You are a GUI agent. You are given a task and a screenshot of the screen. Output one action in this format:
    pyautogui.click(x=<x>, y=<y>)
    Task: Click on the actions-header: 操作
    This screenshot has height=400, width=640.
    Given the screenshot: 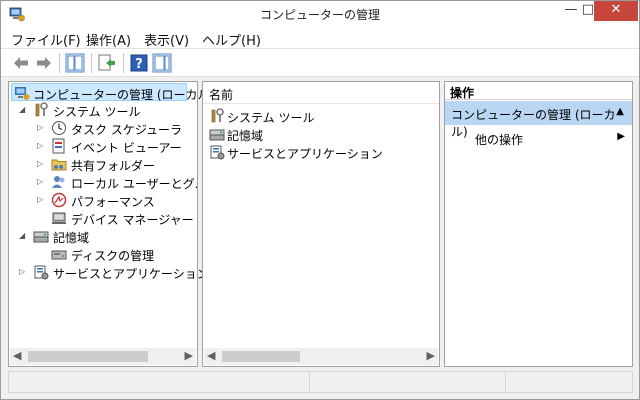 What is the action you would take?
    pyautogui.click(x=538, y=91)
    